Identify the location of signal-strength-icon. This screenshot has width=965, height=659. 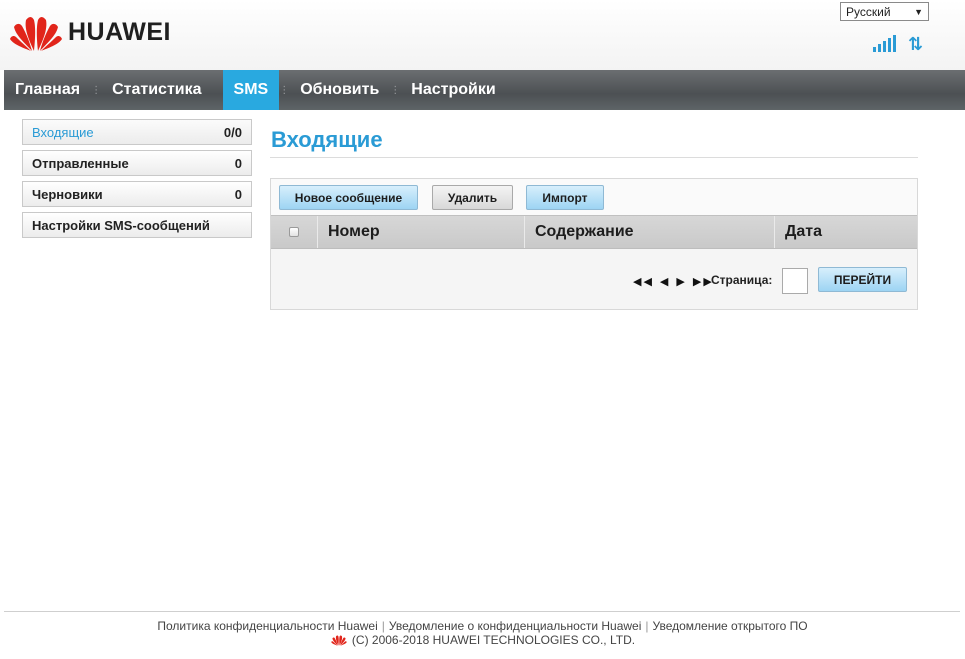
(884, 43).